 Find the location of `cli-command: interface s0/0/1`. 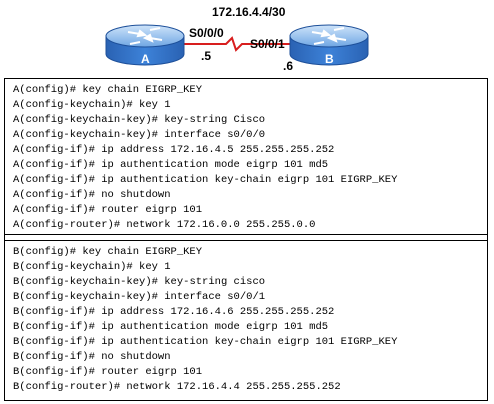

cli-command: interface s0/0/1 is located at coordinates (215, 297).